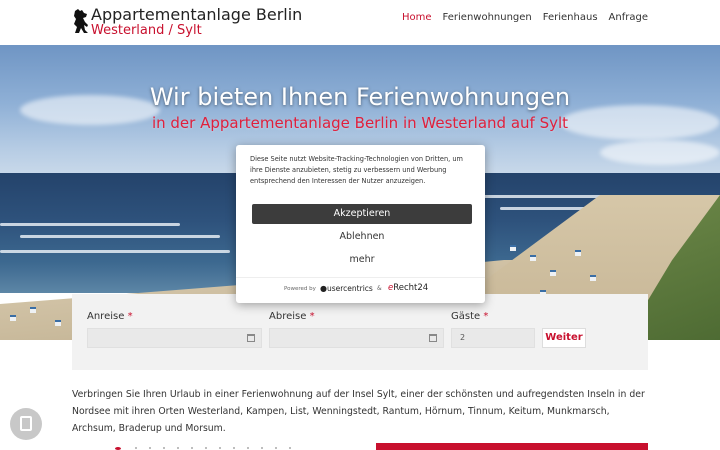  Describe the element at coordinates (81, 21) in the screenshot. I see `berlin-bear-icon` at that location.